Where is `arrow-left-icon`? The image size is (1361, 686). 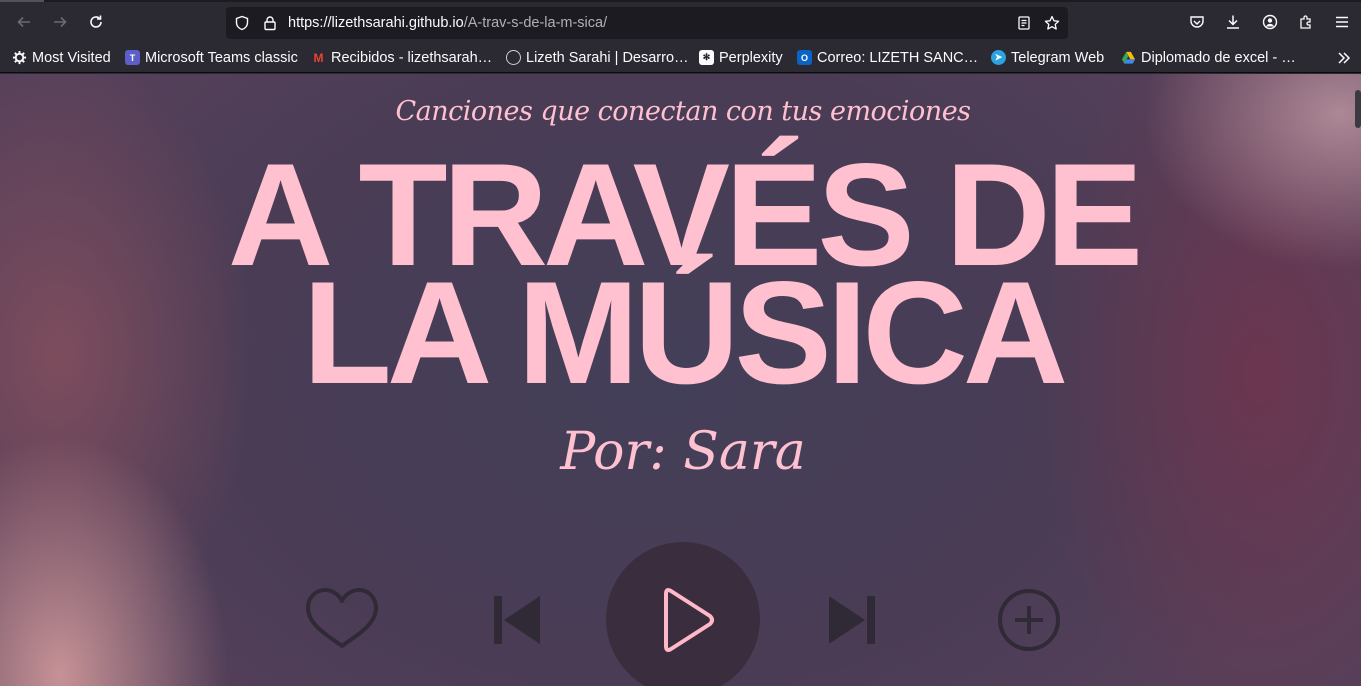 arrow-left-icon is located at coordinates (23, 22).